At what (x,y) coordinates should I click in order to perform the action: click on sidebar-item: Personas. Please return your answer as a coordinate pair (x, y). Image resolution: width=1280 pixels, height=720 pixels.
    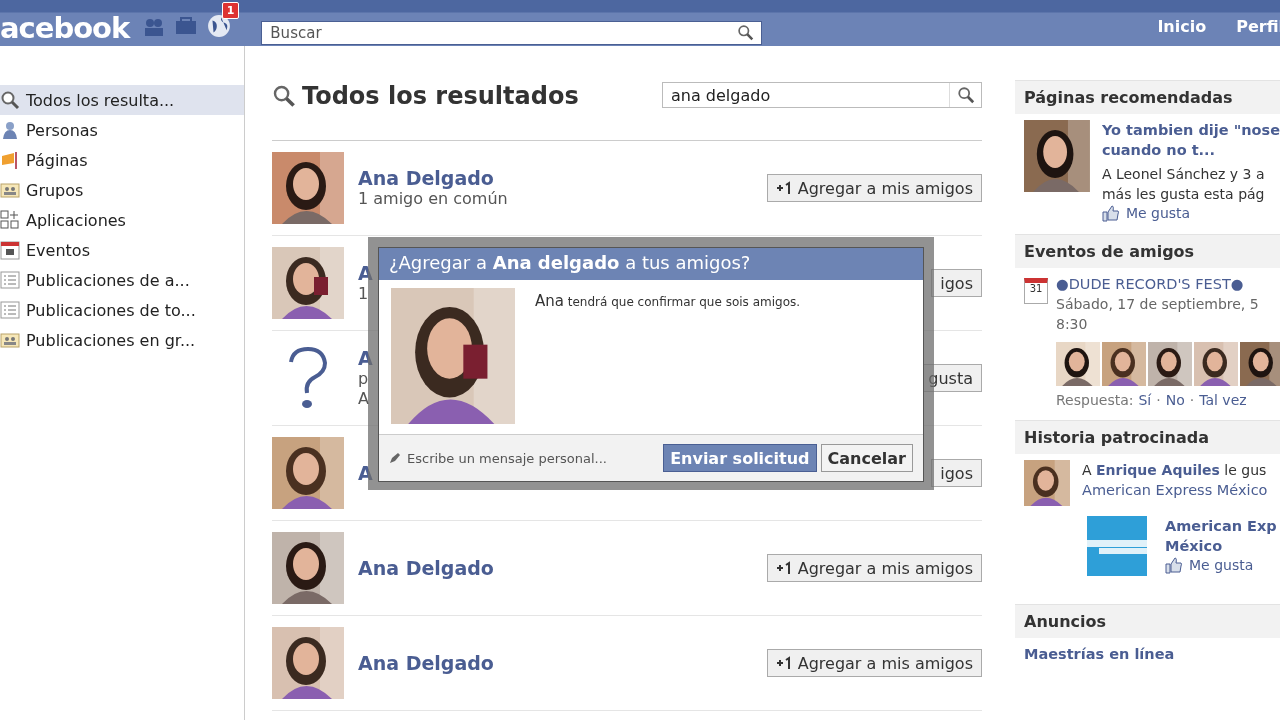
    Looking at the image, I should click on (122, 130).